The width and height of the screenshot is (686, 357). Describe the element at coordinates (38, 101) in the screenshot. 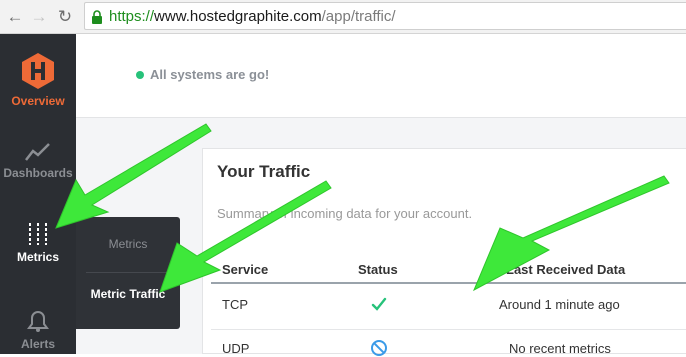

I see `sidebar-item-label: Overview` at that location.